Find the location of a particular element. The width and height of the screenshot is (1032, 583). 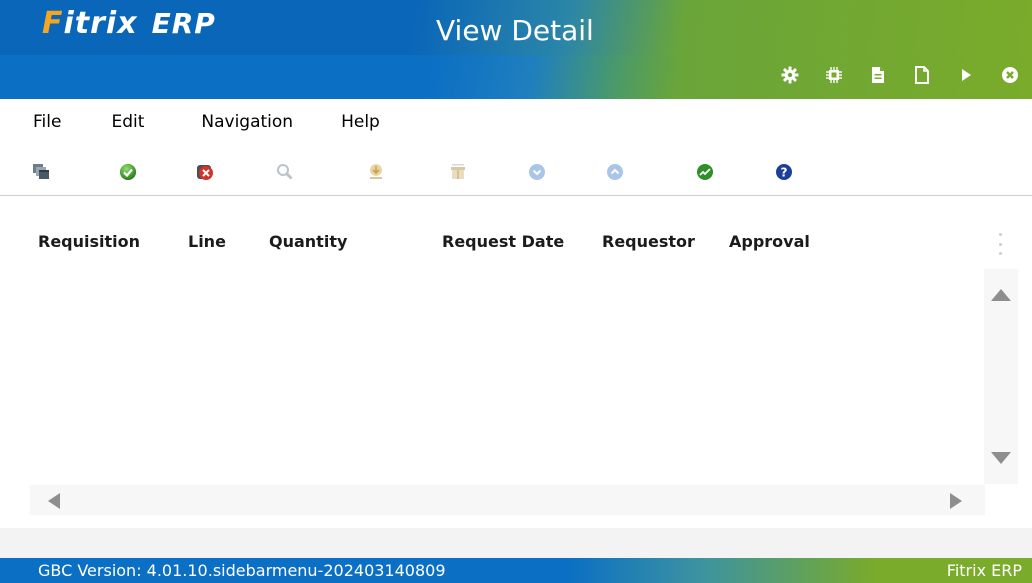

brand-text: Fitrix ERP is located at coordinates (984, 570).